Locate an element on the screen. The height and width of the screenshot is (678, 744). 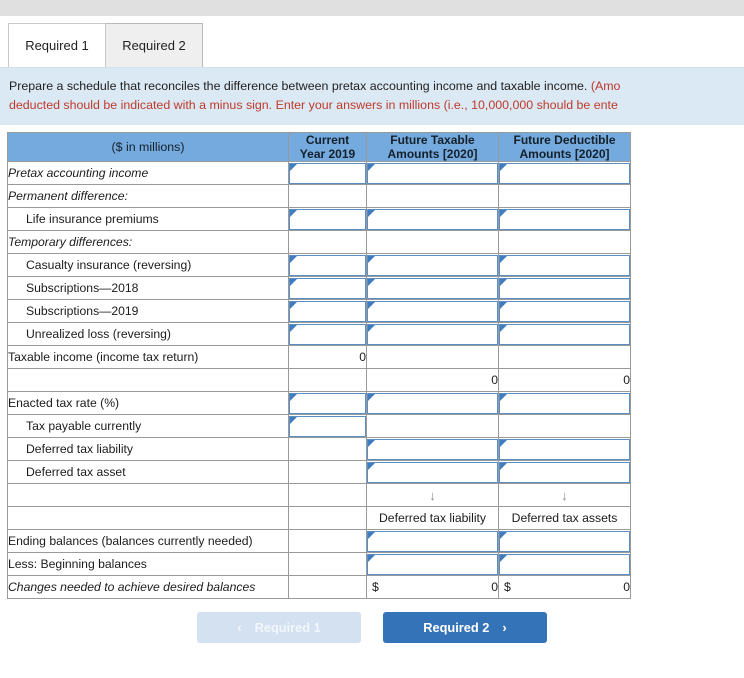
row-label: Casualty insurance (reversing) is located at coordinates (148, 265).